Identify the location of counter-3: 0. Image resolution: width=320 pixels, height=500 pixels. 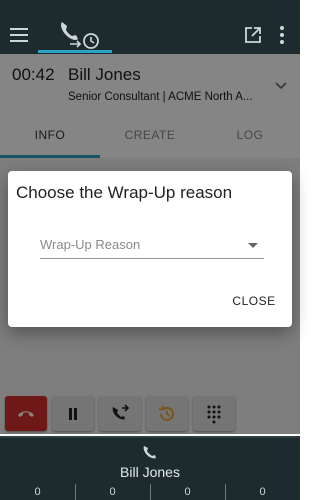
(187, 492).